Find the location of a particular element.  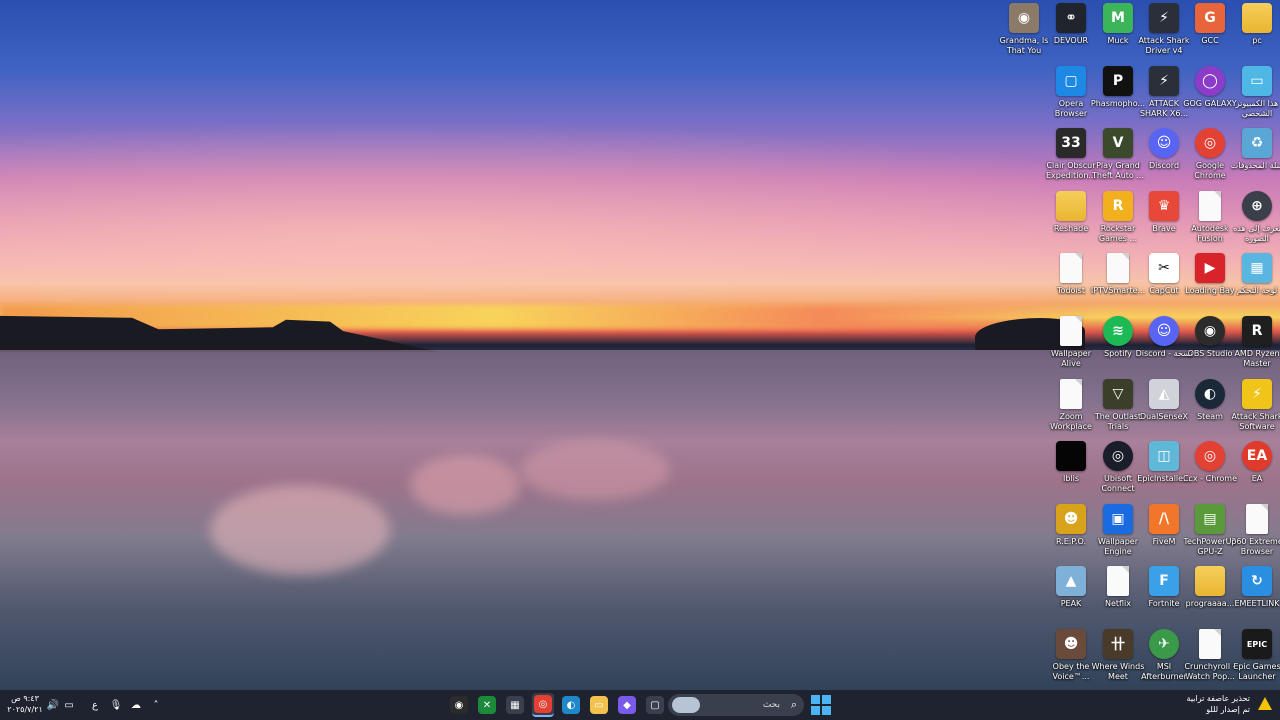

app-icon: ◉ is located at coordinates (1024, 18).